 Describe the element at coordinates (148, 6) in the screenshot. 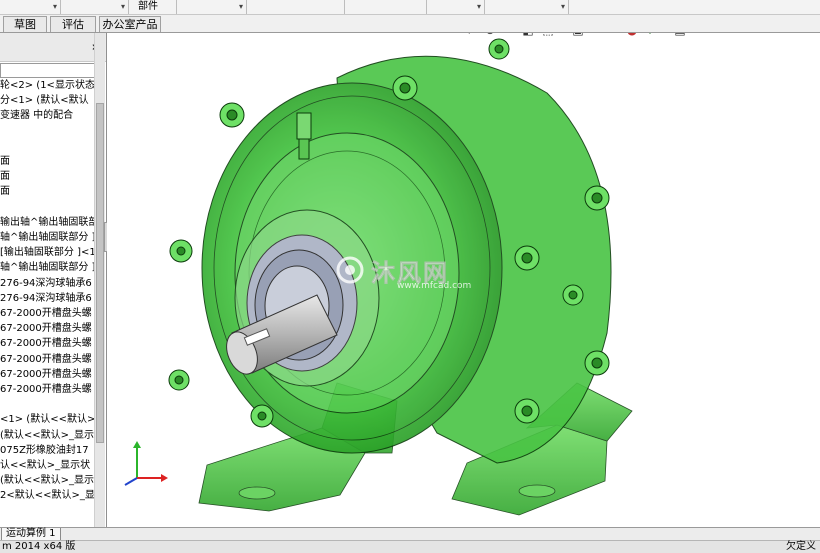

I see `menu-part-label: 部件` at that location.